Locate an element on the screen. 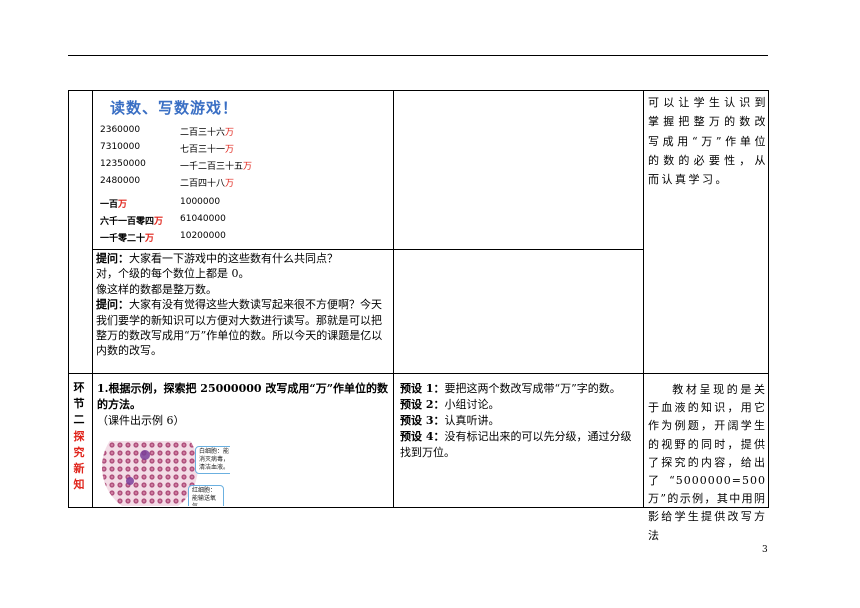 Image resolution: width=860 pixels, height=608 pixels. game-number: 1000000 is located at coordinates (200, 202).